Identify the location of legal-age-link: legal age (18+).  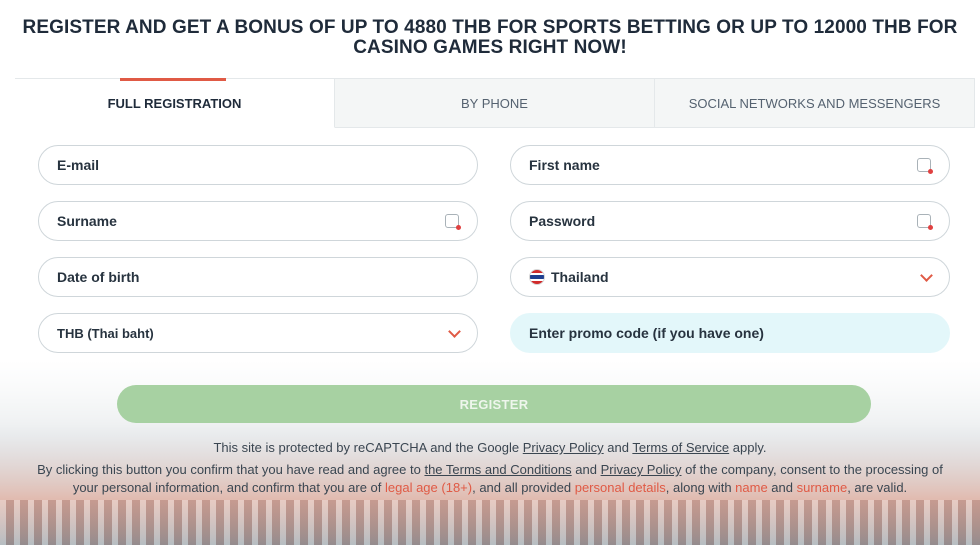
(428, 487).